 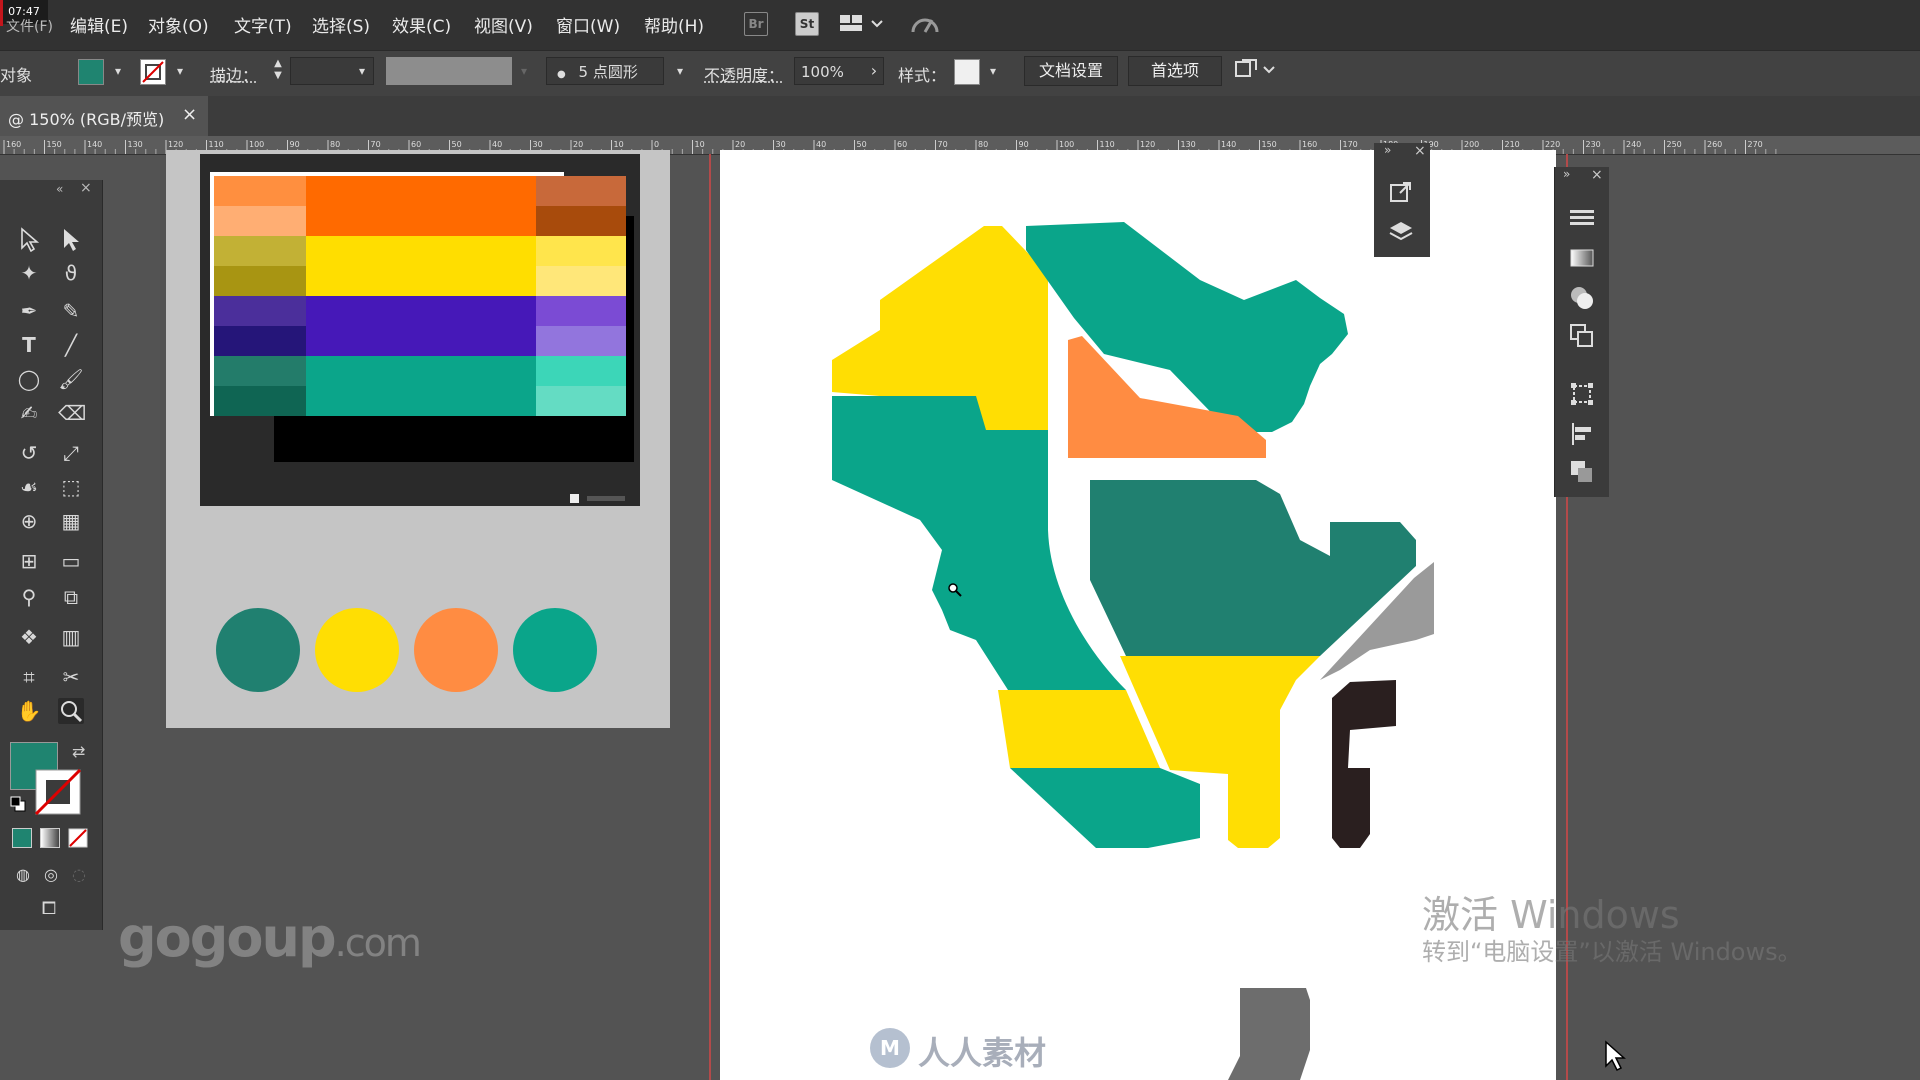 What do you see at coordinates (29, 273) in the screenshot?
I see `magic-wand-tool-icon: ✦` at bounding box center [29, 273].